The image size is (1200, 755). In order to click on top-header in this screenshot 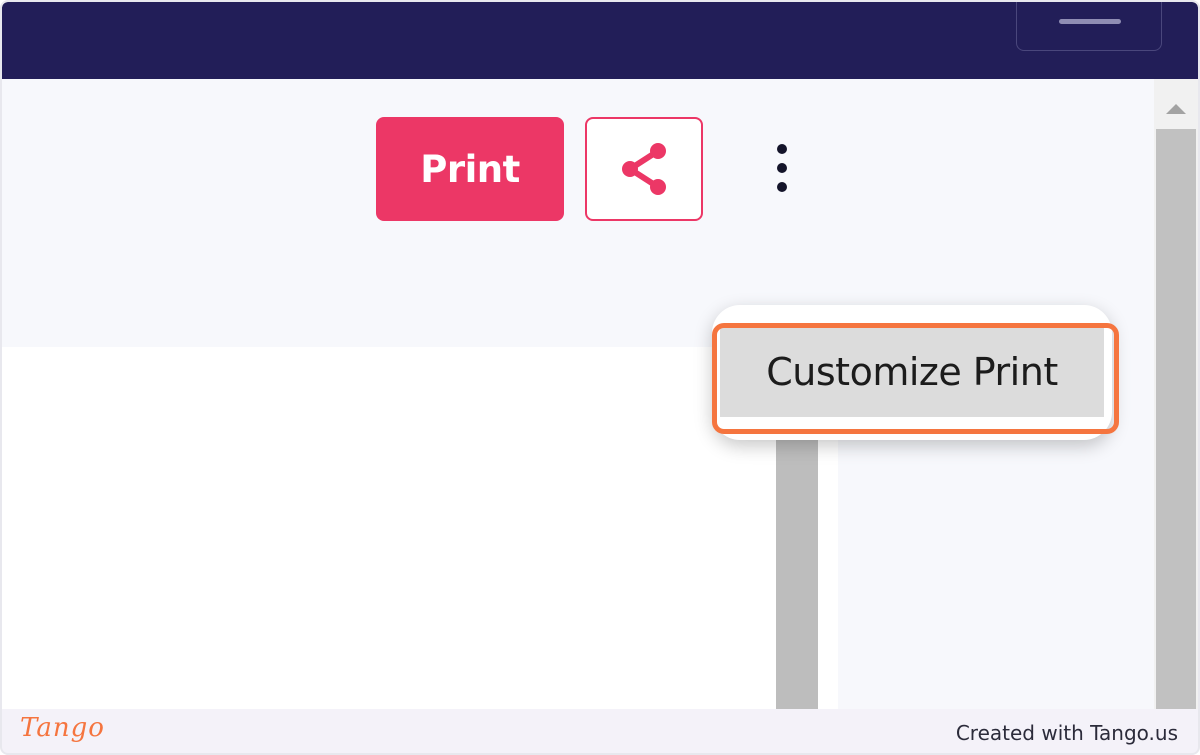, I will do `click(600, 39)`.